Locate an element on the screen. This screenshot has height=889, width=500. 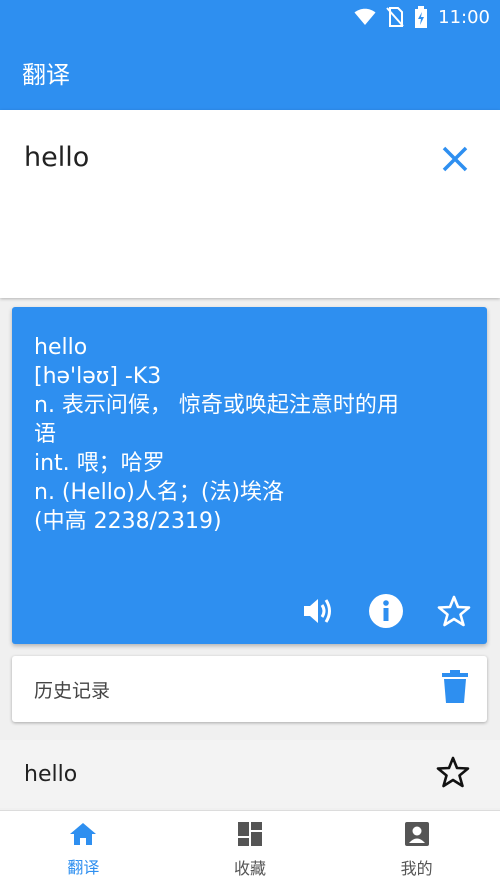
bottom-nav: 翻译 收藏 我的 is located at coordinates (250, 849).